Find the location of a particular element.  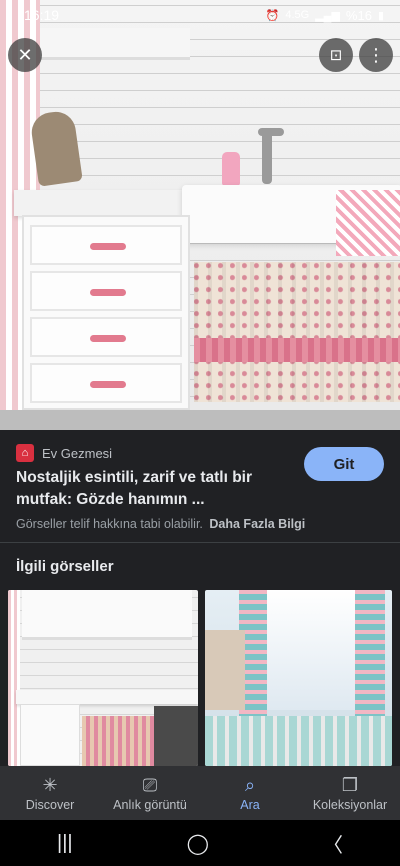

nav-label: Anlık görüntü is located at coordinates (150, 804).